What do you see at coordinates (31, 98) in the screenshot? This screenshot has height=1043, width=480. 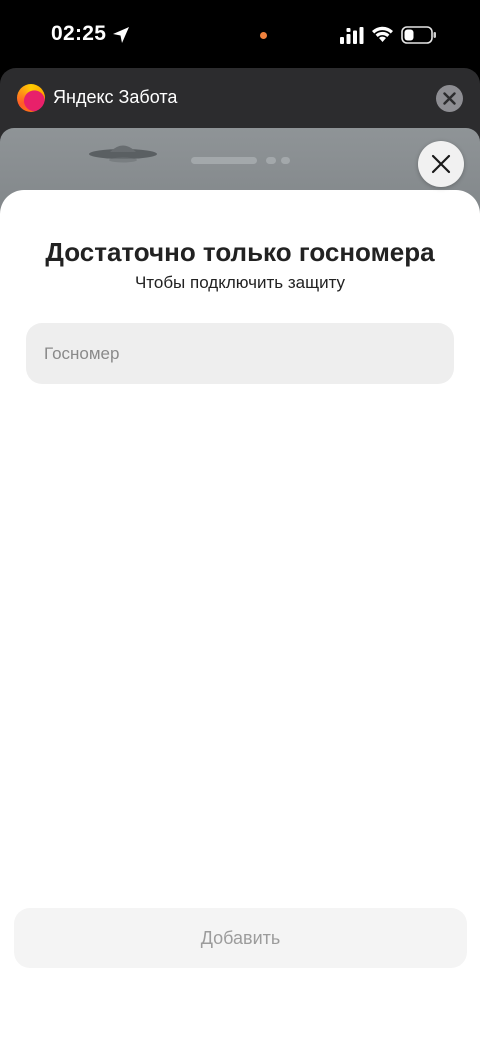 I see `yandex-zabota-logo-icon` at bounding box center [31, 98].